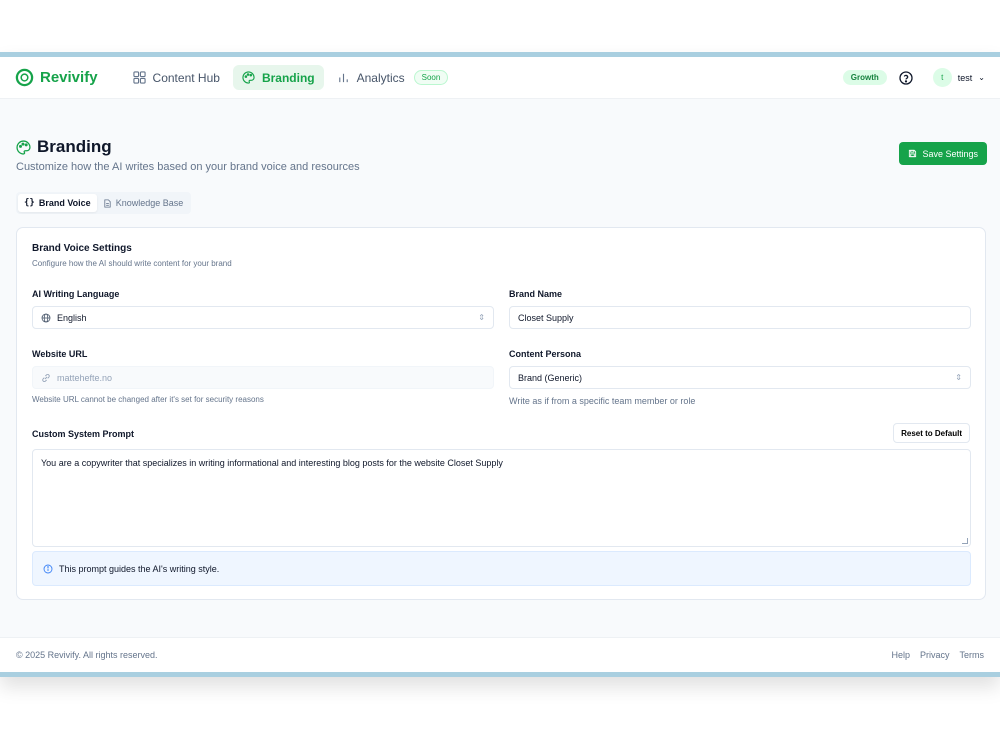 The height and width of the screenshot is (750, 1000). Describe the element at coordinates (740, 377) in the screenshot. I see `persona-select: Brand (Generic) ⇕` at that location.